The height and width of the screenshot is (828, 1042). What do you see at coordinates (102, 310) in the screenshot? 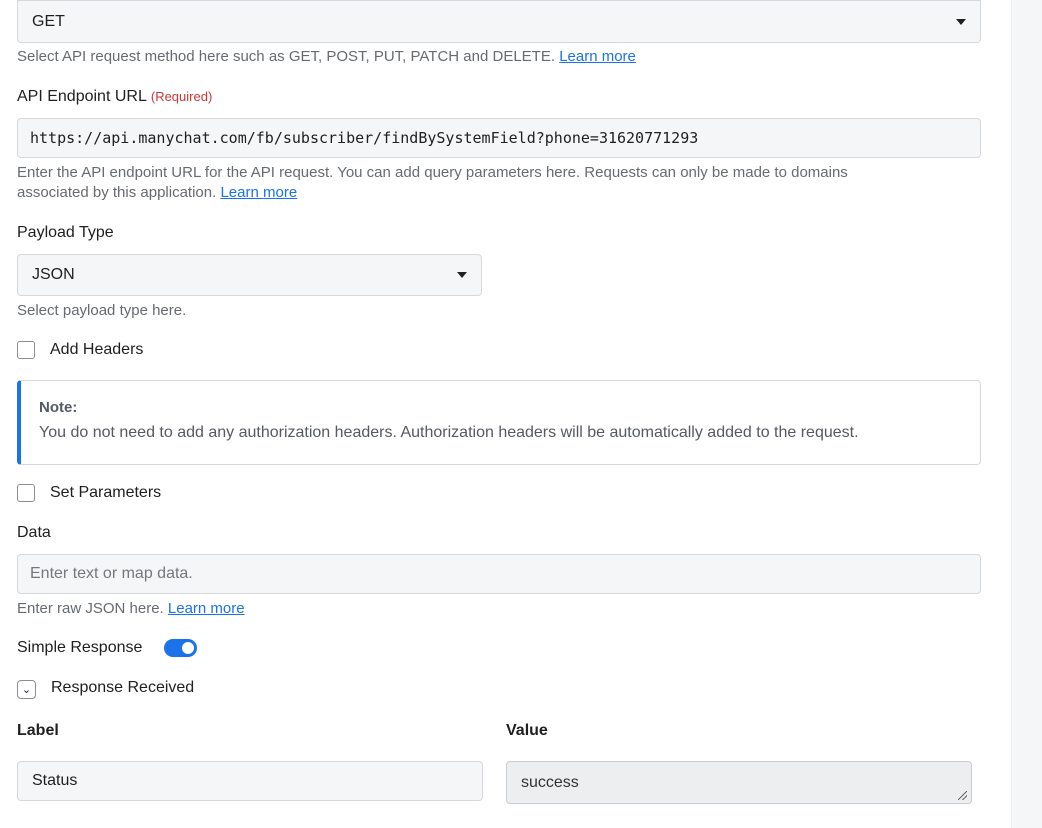
I see `payload-hint: Select payload type here.` at bounding box center [102, 310].